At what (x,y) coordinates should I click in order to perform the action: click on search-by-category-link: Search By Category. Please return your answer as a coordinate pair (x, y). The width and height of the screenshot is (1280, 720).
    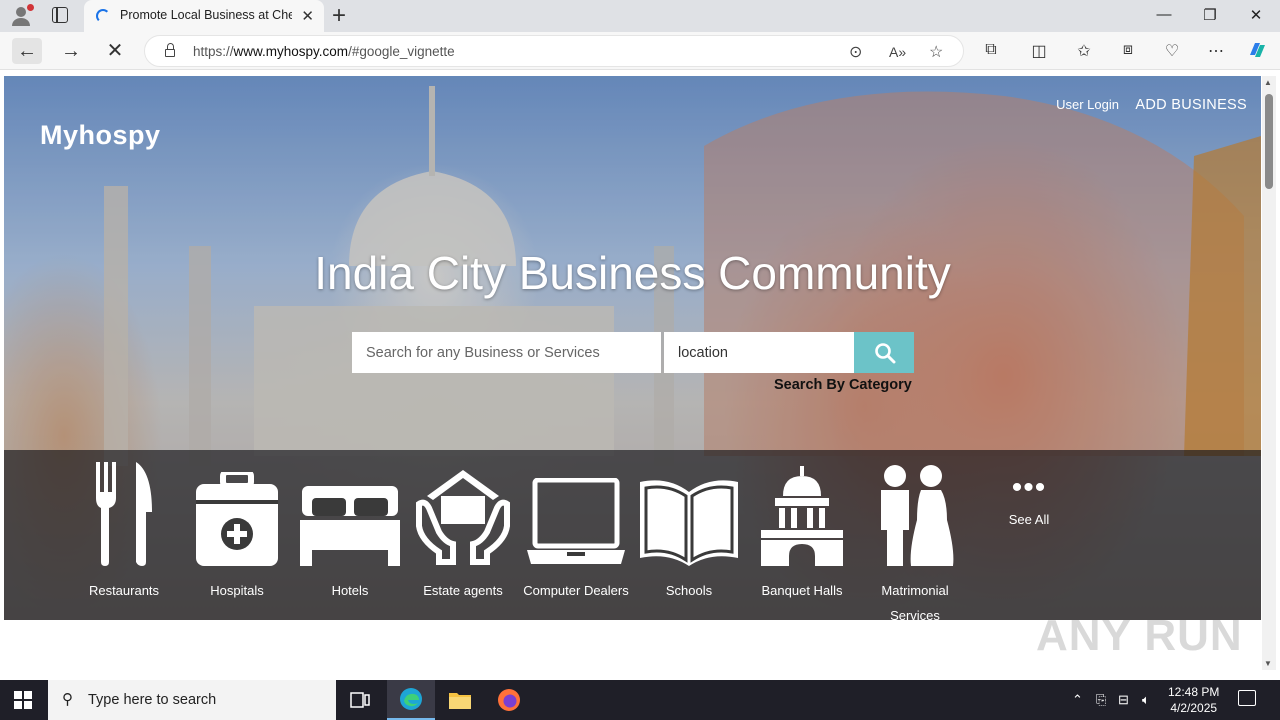
    Looking at the image, I should click on (843, 385).